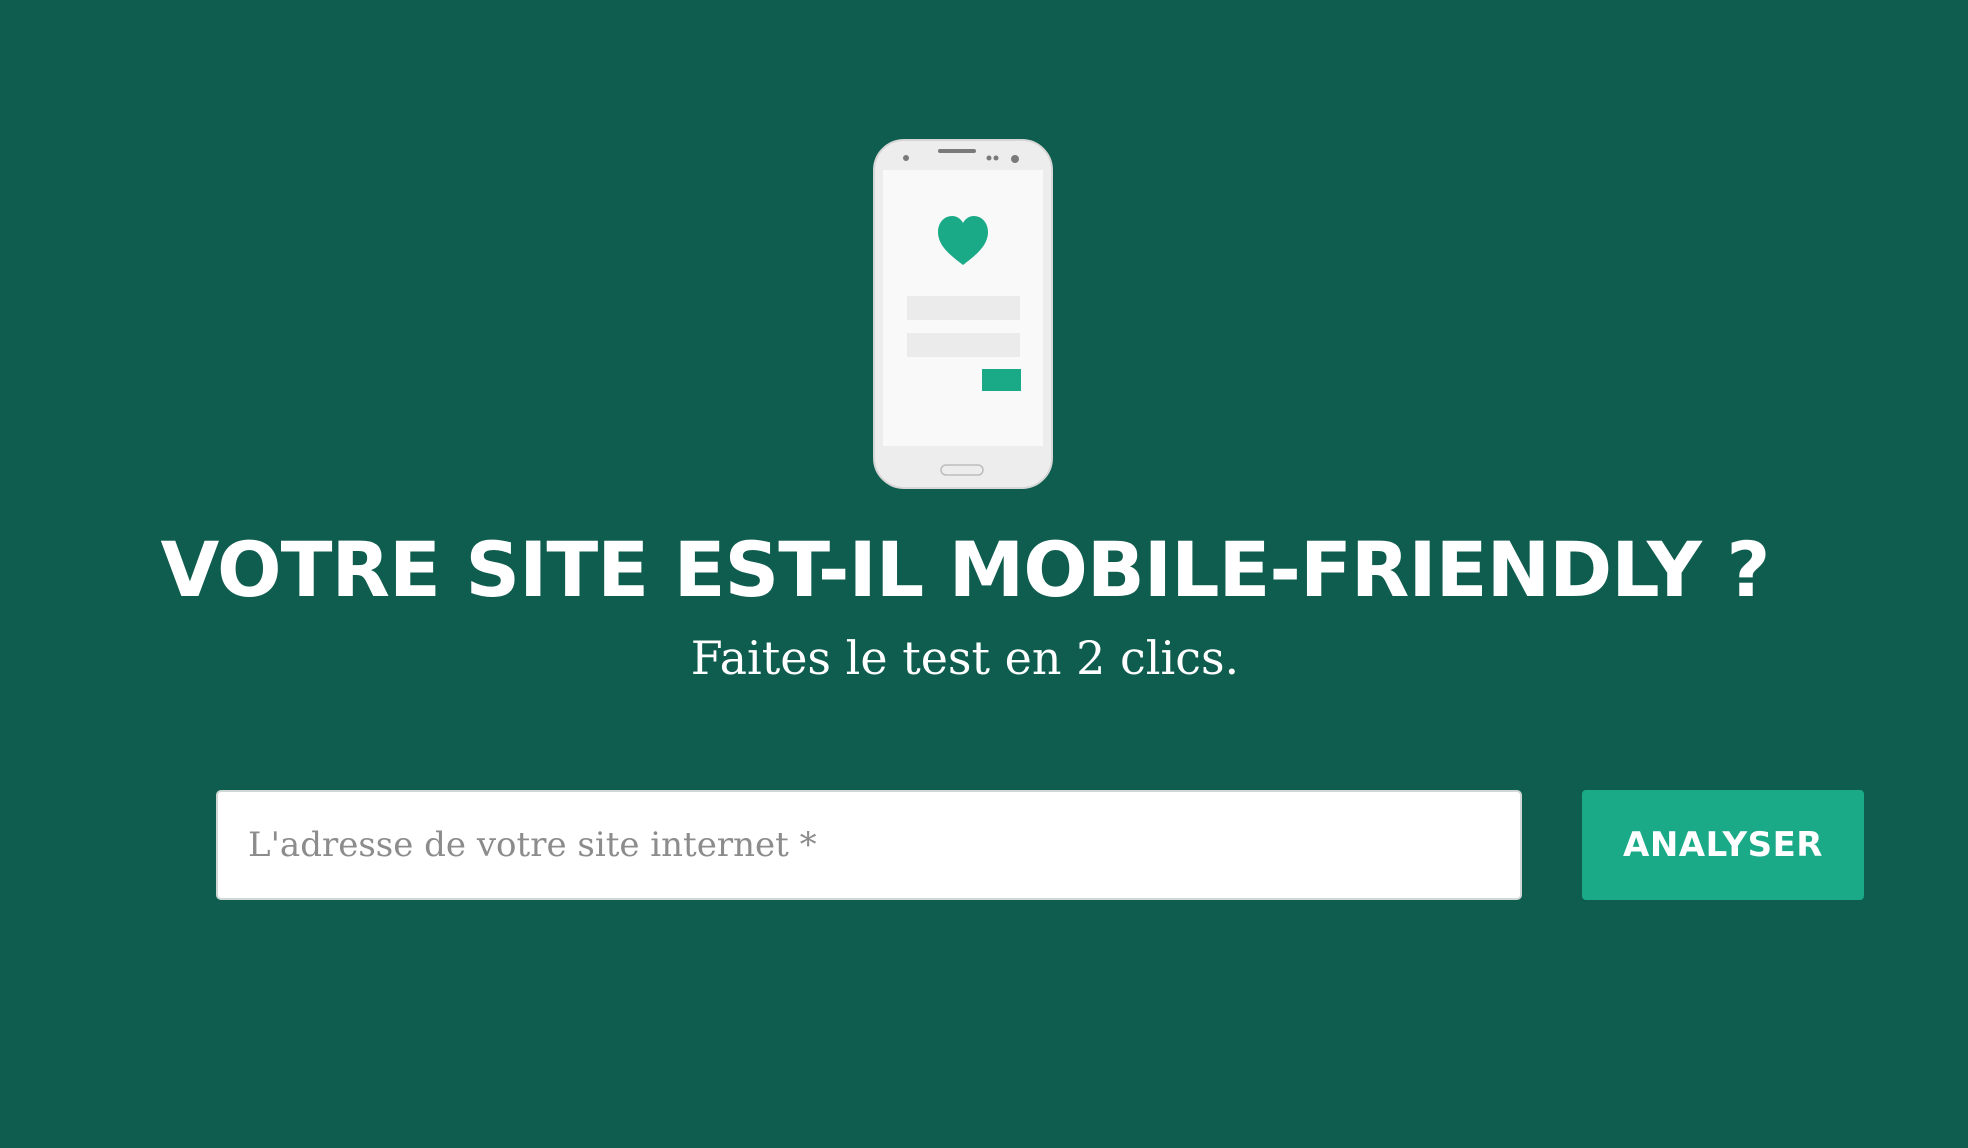  Describe the element at coordinates (1723, 845) in the screenshot. I see `analyze-button: ANALYSER` at that location.